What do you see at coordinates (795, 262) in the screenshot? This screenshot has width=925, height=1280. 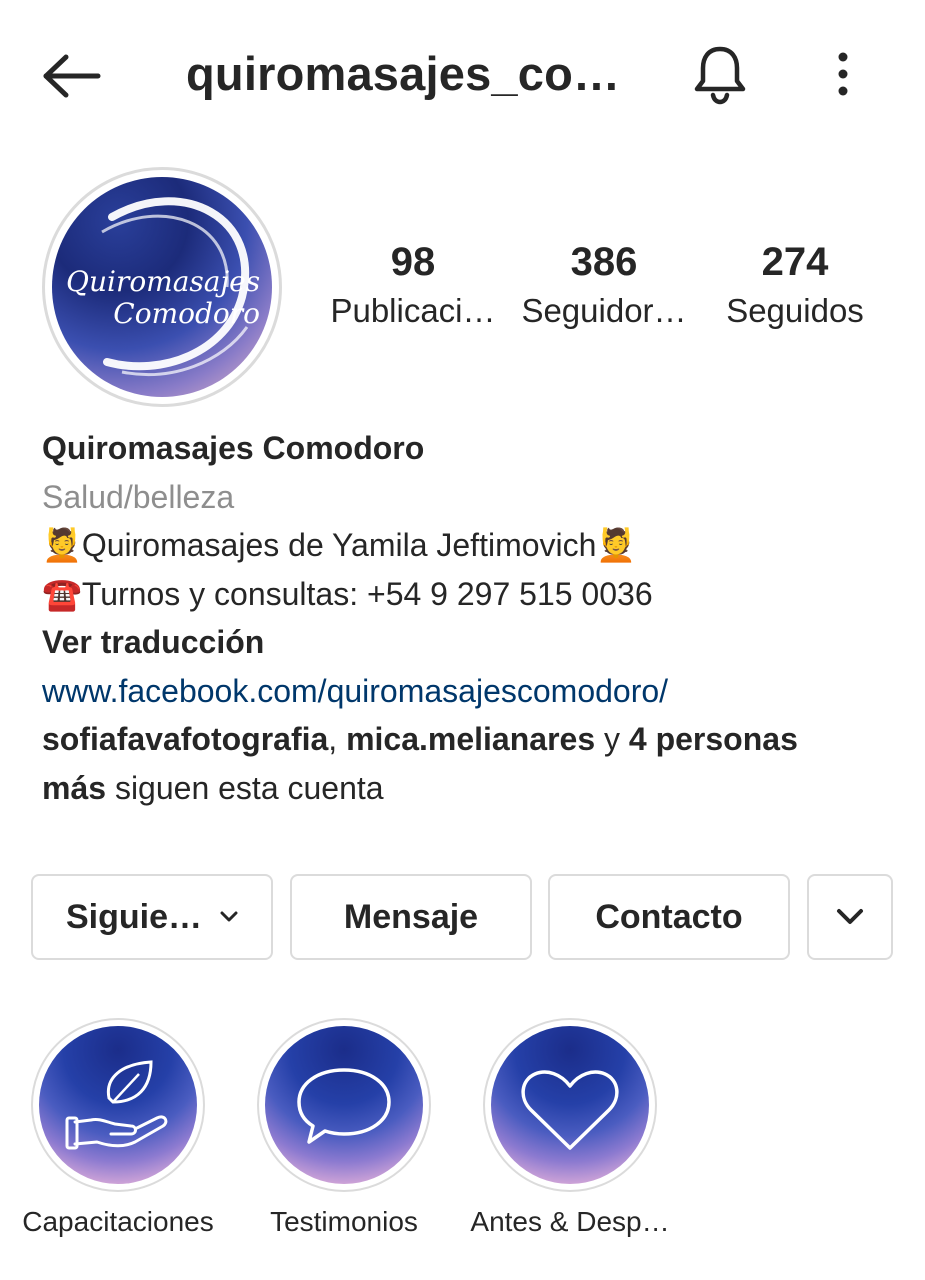 I see `stat-following-count: 274` at bounding box center [795, 262].